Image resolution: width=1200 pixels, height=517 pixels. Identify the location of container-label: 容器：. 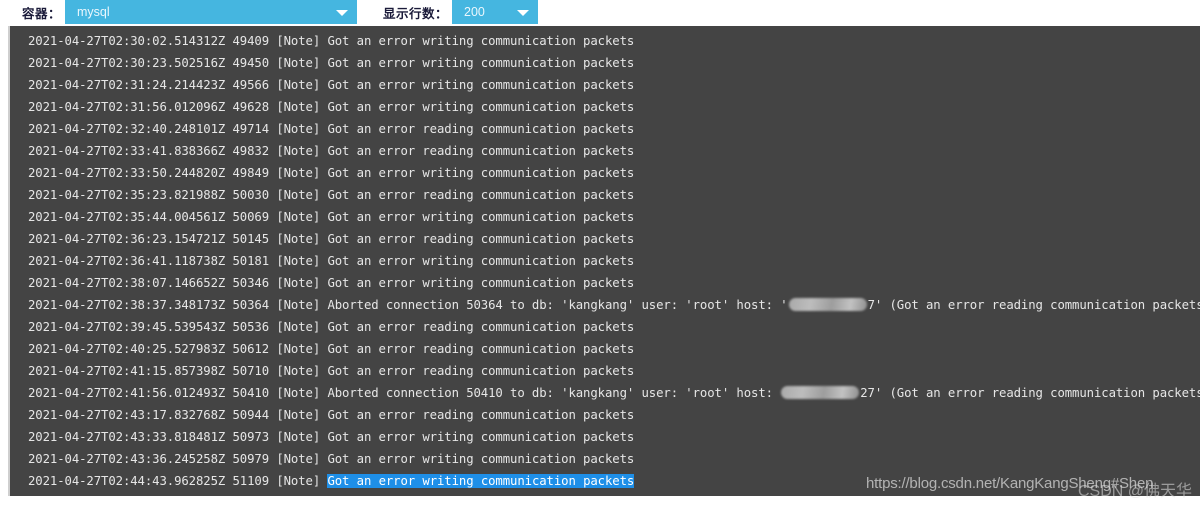
(42, 13).